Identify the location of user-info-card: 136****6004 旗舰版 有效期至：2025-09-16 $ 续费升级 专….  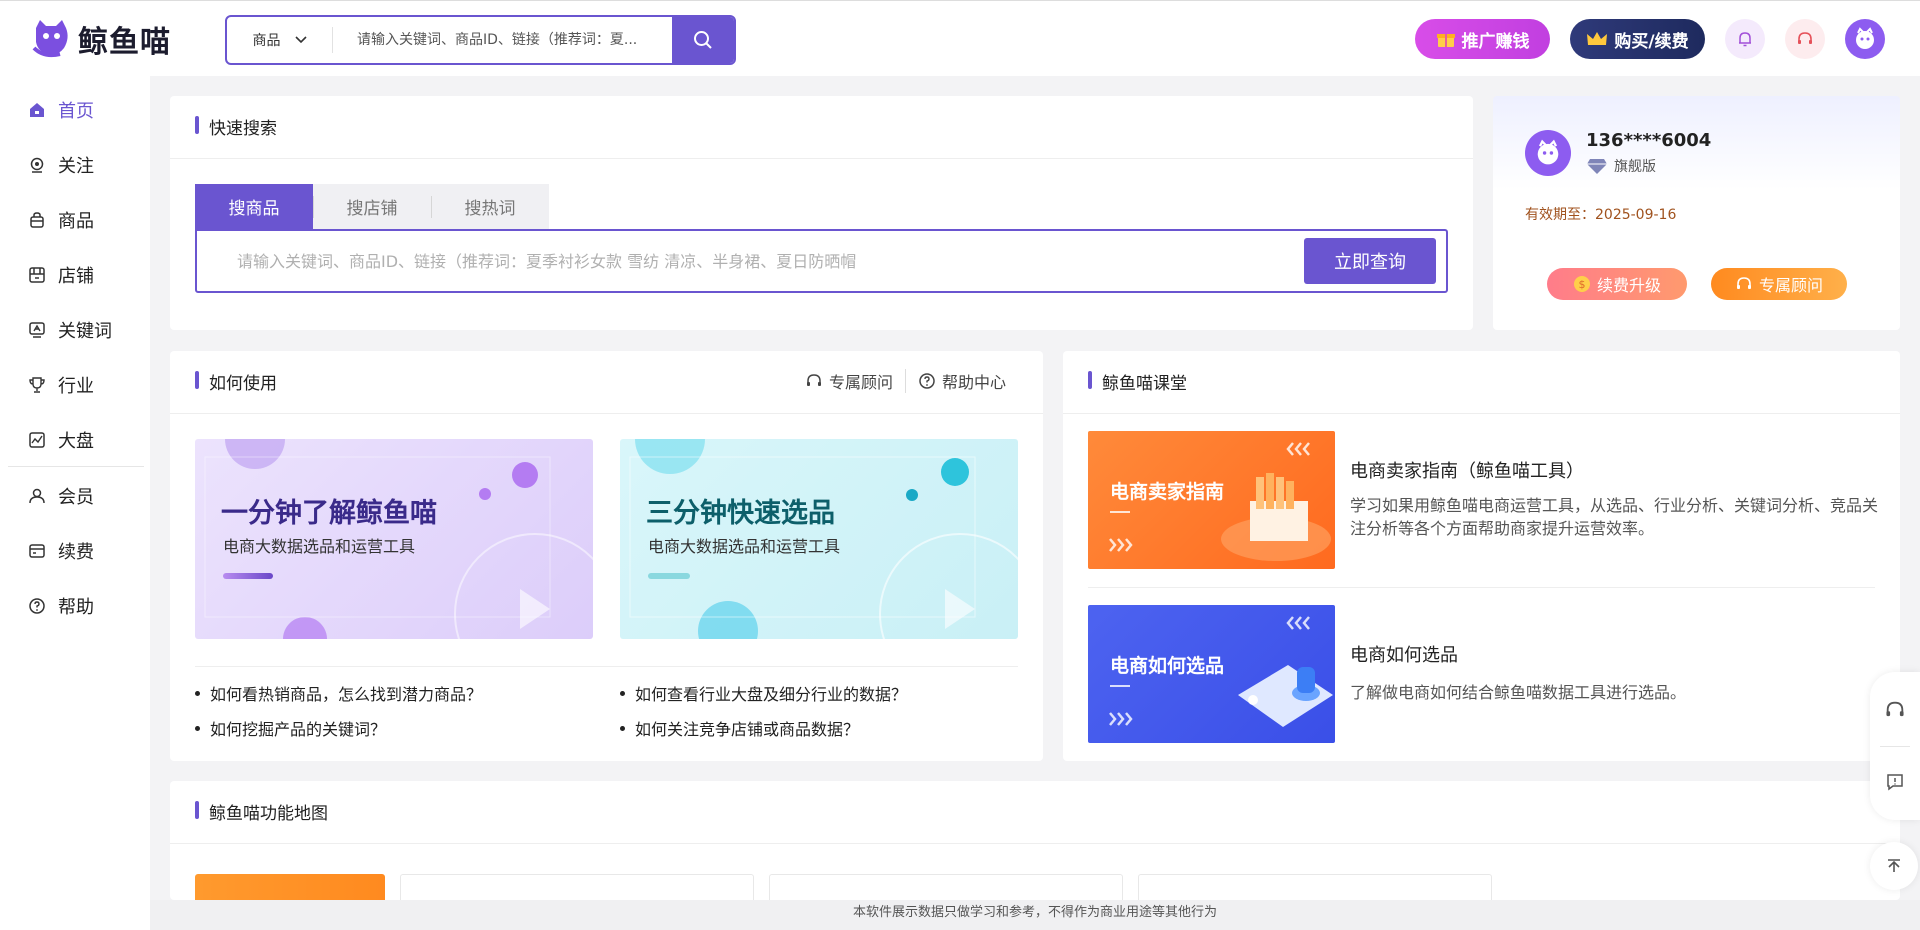
(1696, 213).